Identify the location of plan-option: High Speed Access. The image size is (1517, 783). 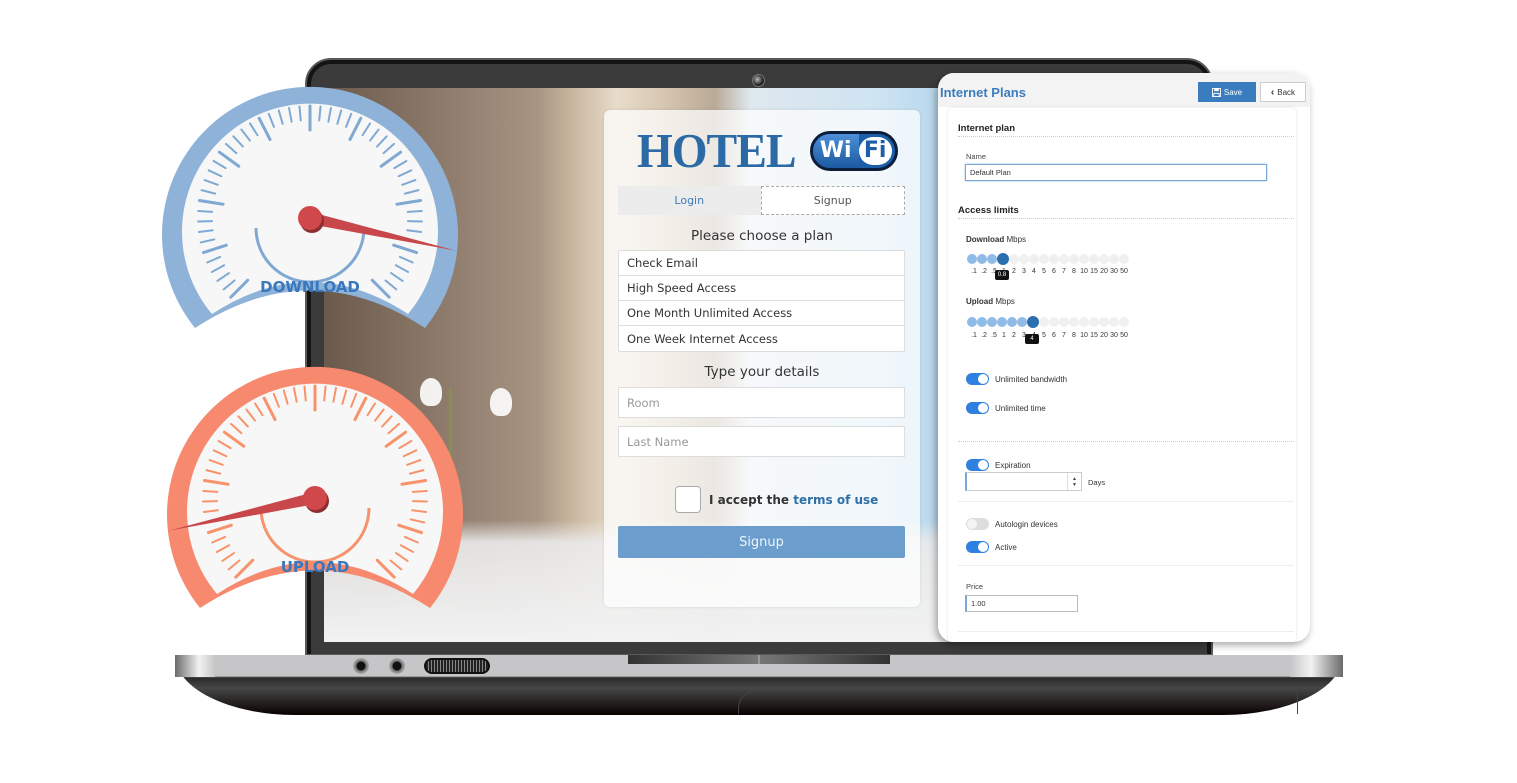
(761, 288).